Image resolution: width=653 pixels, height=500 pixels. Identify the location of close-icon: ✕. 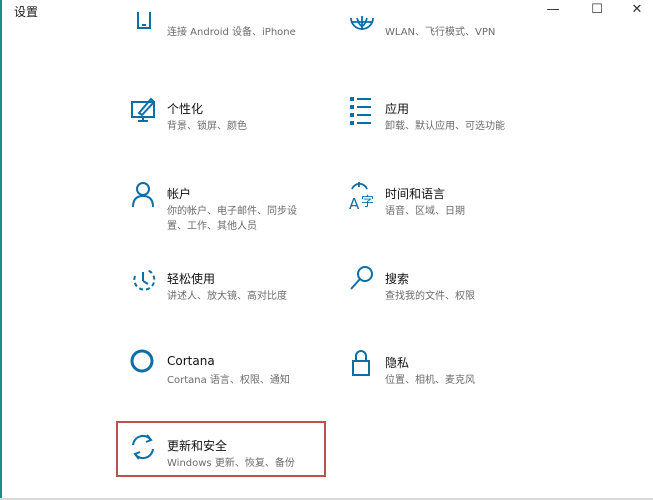
(637, 9).